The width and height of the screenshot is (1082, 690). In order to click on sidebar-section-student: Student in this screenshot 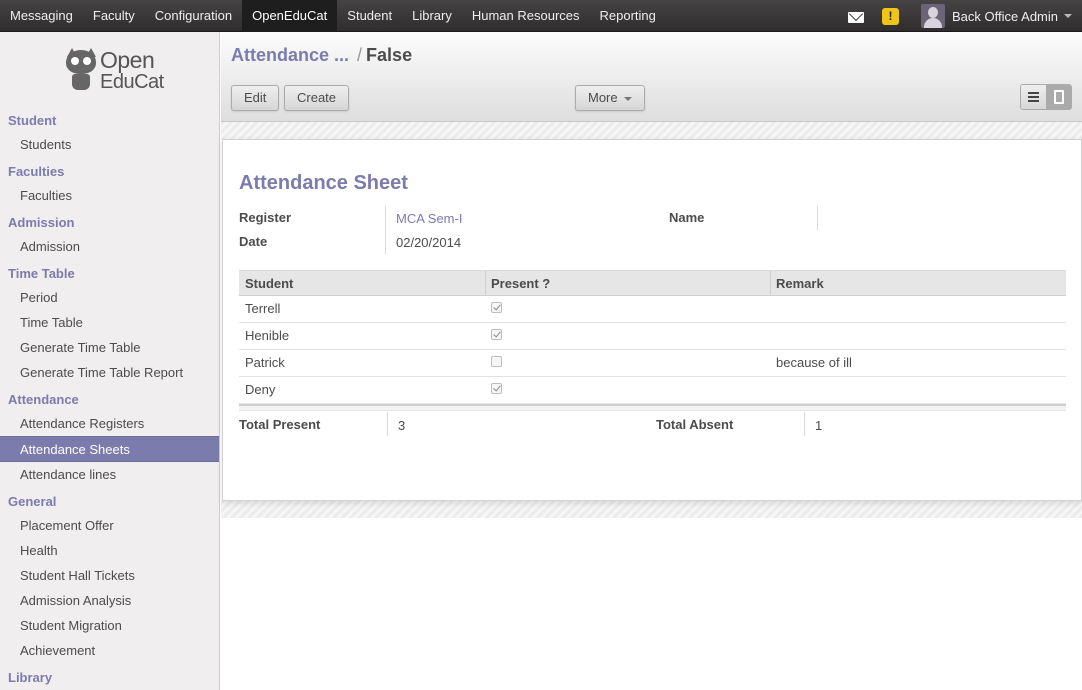, I will do `click(32, 120)`.